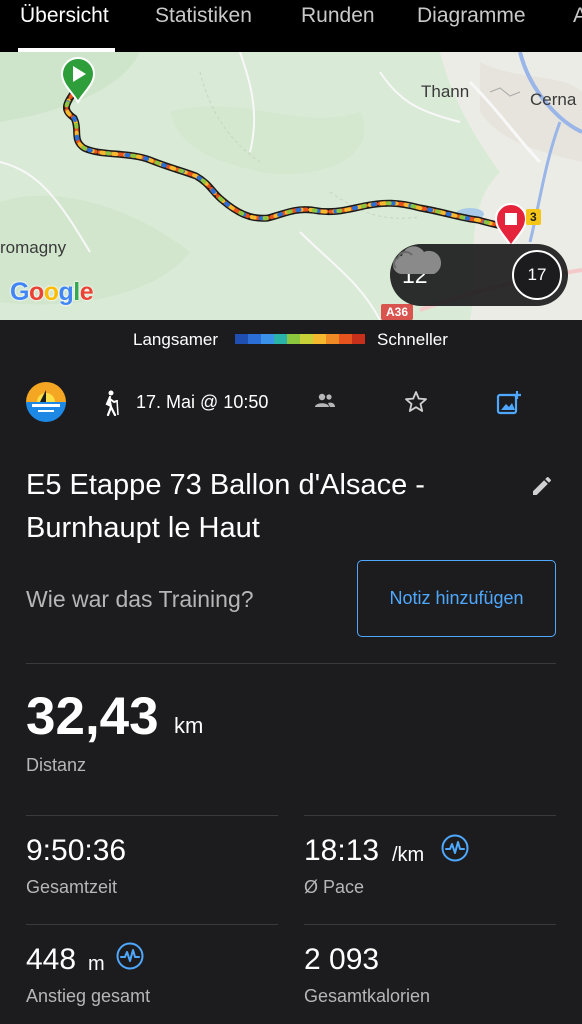 This screenshot has height=1024, width=582. I want to click on legend-fast-label: Schneller, so click(412, 339).